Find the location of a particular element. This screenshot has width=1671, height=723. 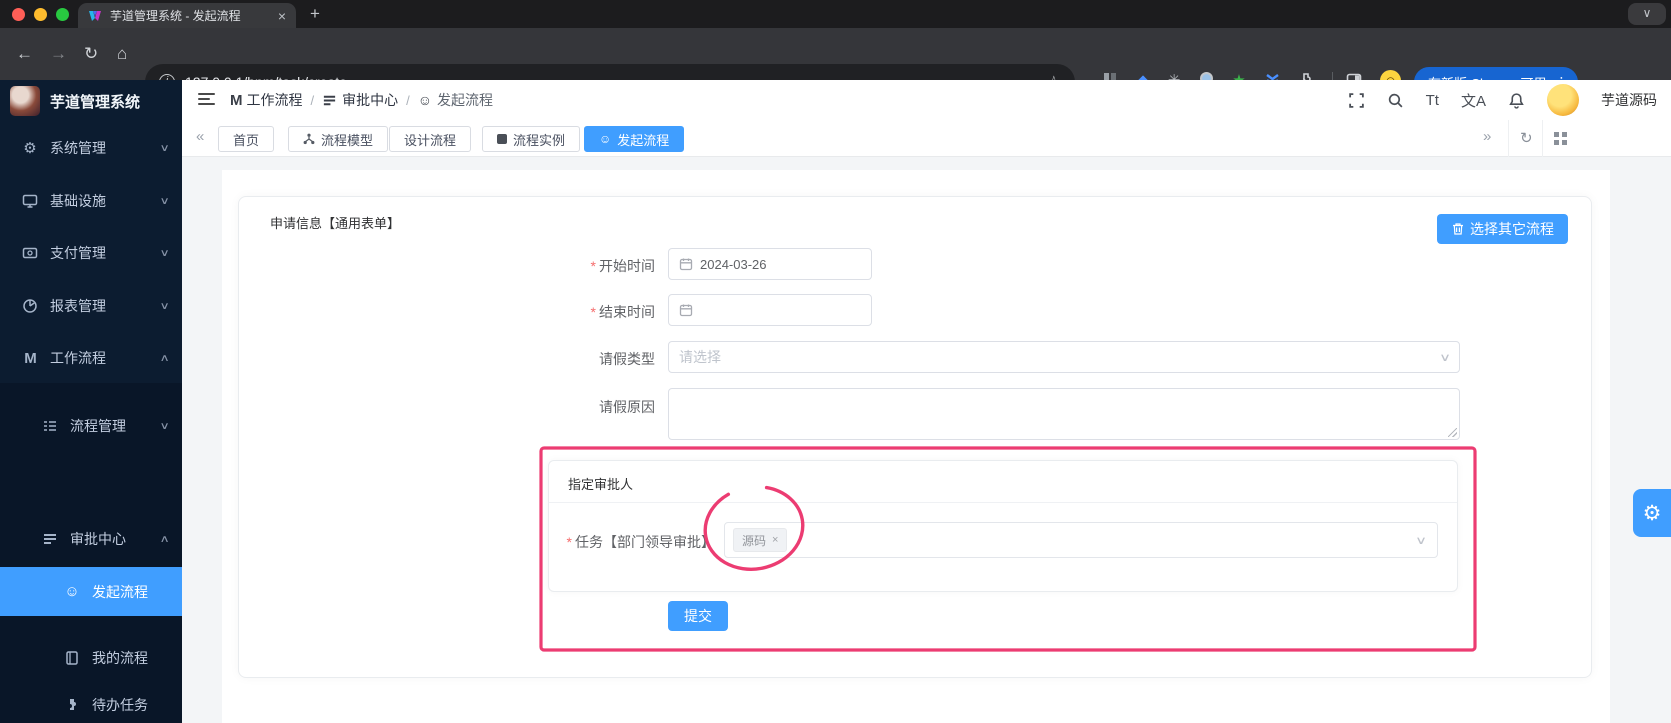

approver-section-title: 指定审批人 is located at coordinates (601, 484).